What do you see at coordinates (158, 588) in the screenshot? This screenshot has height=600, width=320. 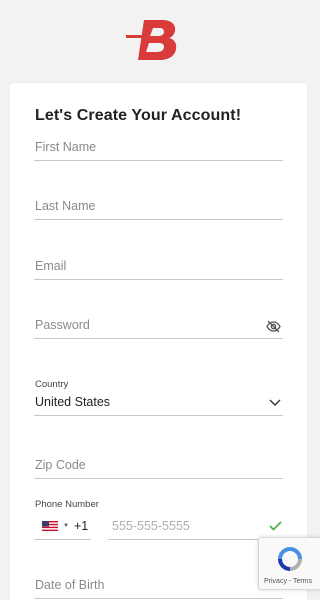 I see `date-of-birth-field: Date of Birth` at bounding box center [158, 588].